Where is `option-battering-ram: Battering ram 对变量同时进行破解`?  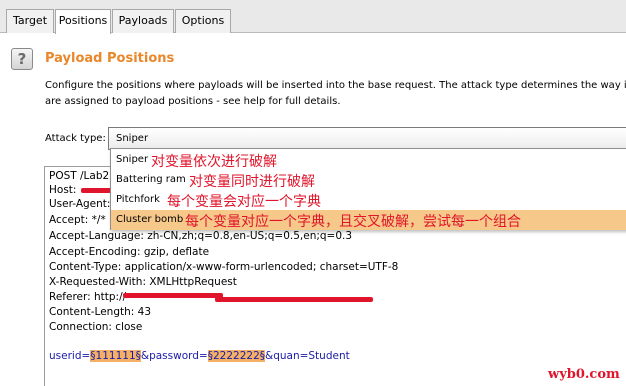 option-battering-ram: Battering ram 对变量同时进行破解 is located at coordinates (368, 180).